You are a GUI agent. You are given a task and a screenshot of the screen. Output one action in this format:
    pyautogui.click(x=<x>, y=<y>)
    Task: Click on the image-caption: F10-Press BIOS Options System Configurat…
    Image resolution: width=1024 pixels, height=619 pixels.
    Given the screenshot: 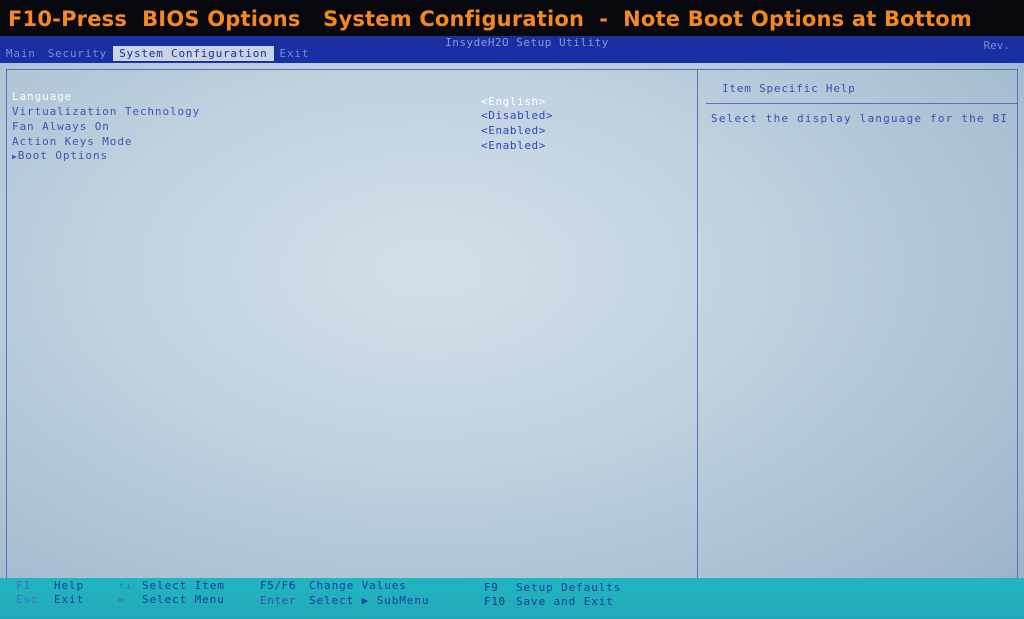 What is the action you would take?
    pyautogui.click(x=512, y=19)
    